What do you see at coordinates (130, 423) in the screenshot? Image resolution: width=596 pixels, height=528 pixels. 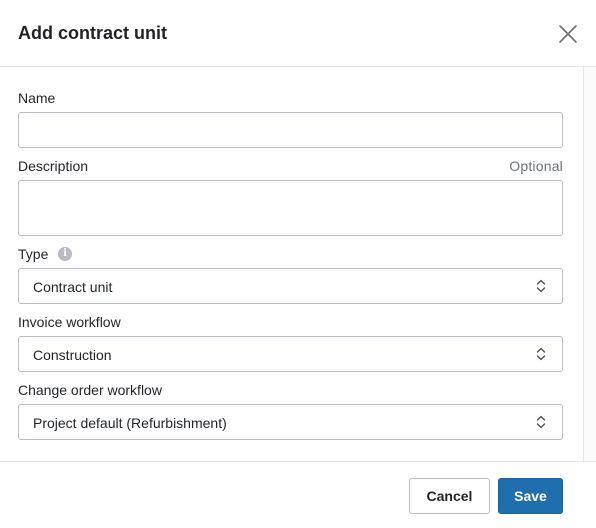 I see `change-order-workflow-selected-value: Project default (Refurbishment)` at bounding box center [130, 423].